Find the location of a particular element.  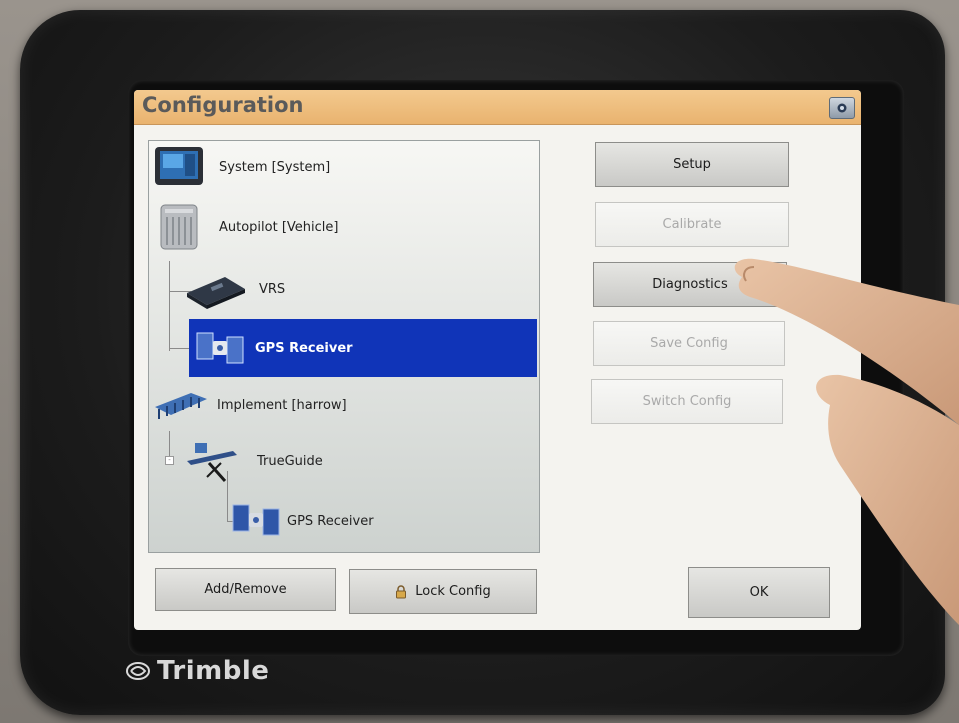

lock-config-button: Lock Config is located at coordinates (443, 591).